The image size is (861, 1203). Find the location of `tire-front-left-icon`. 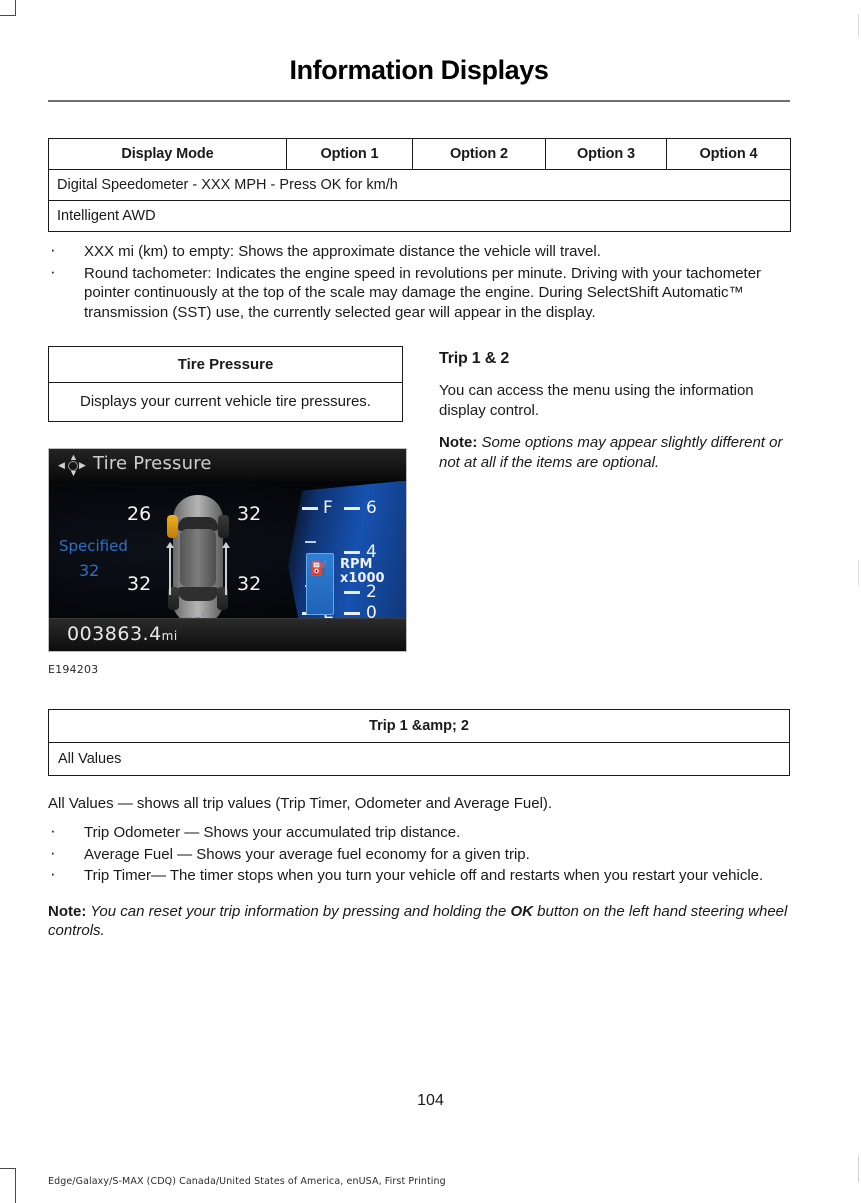

tire-front-left-icon is located at coordinates (172, 526).